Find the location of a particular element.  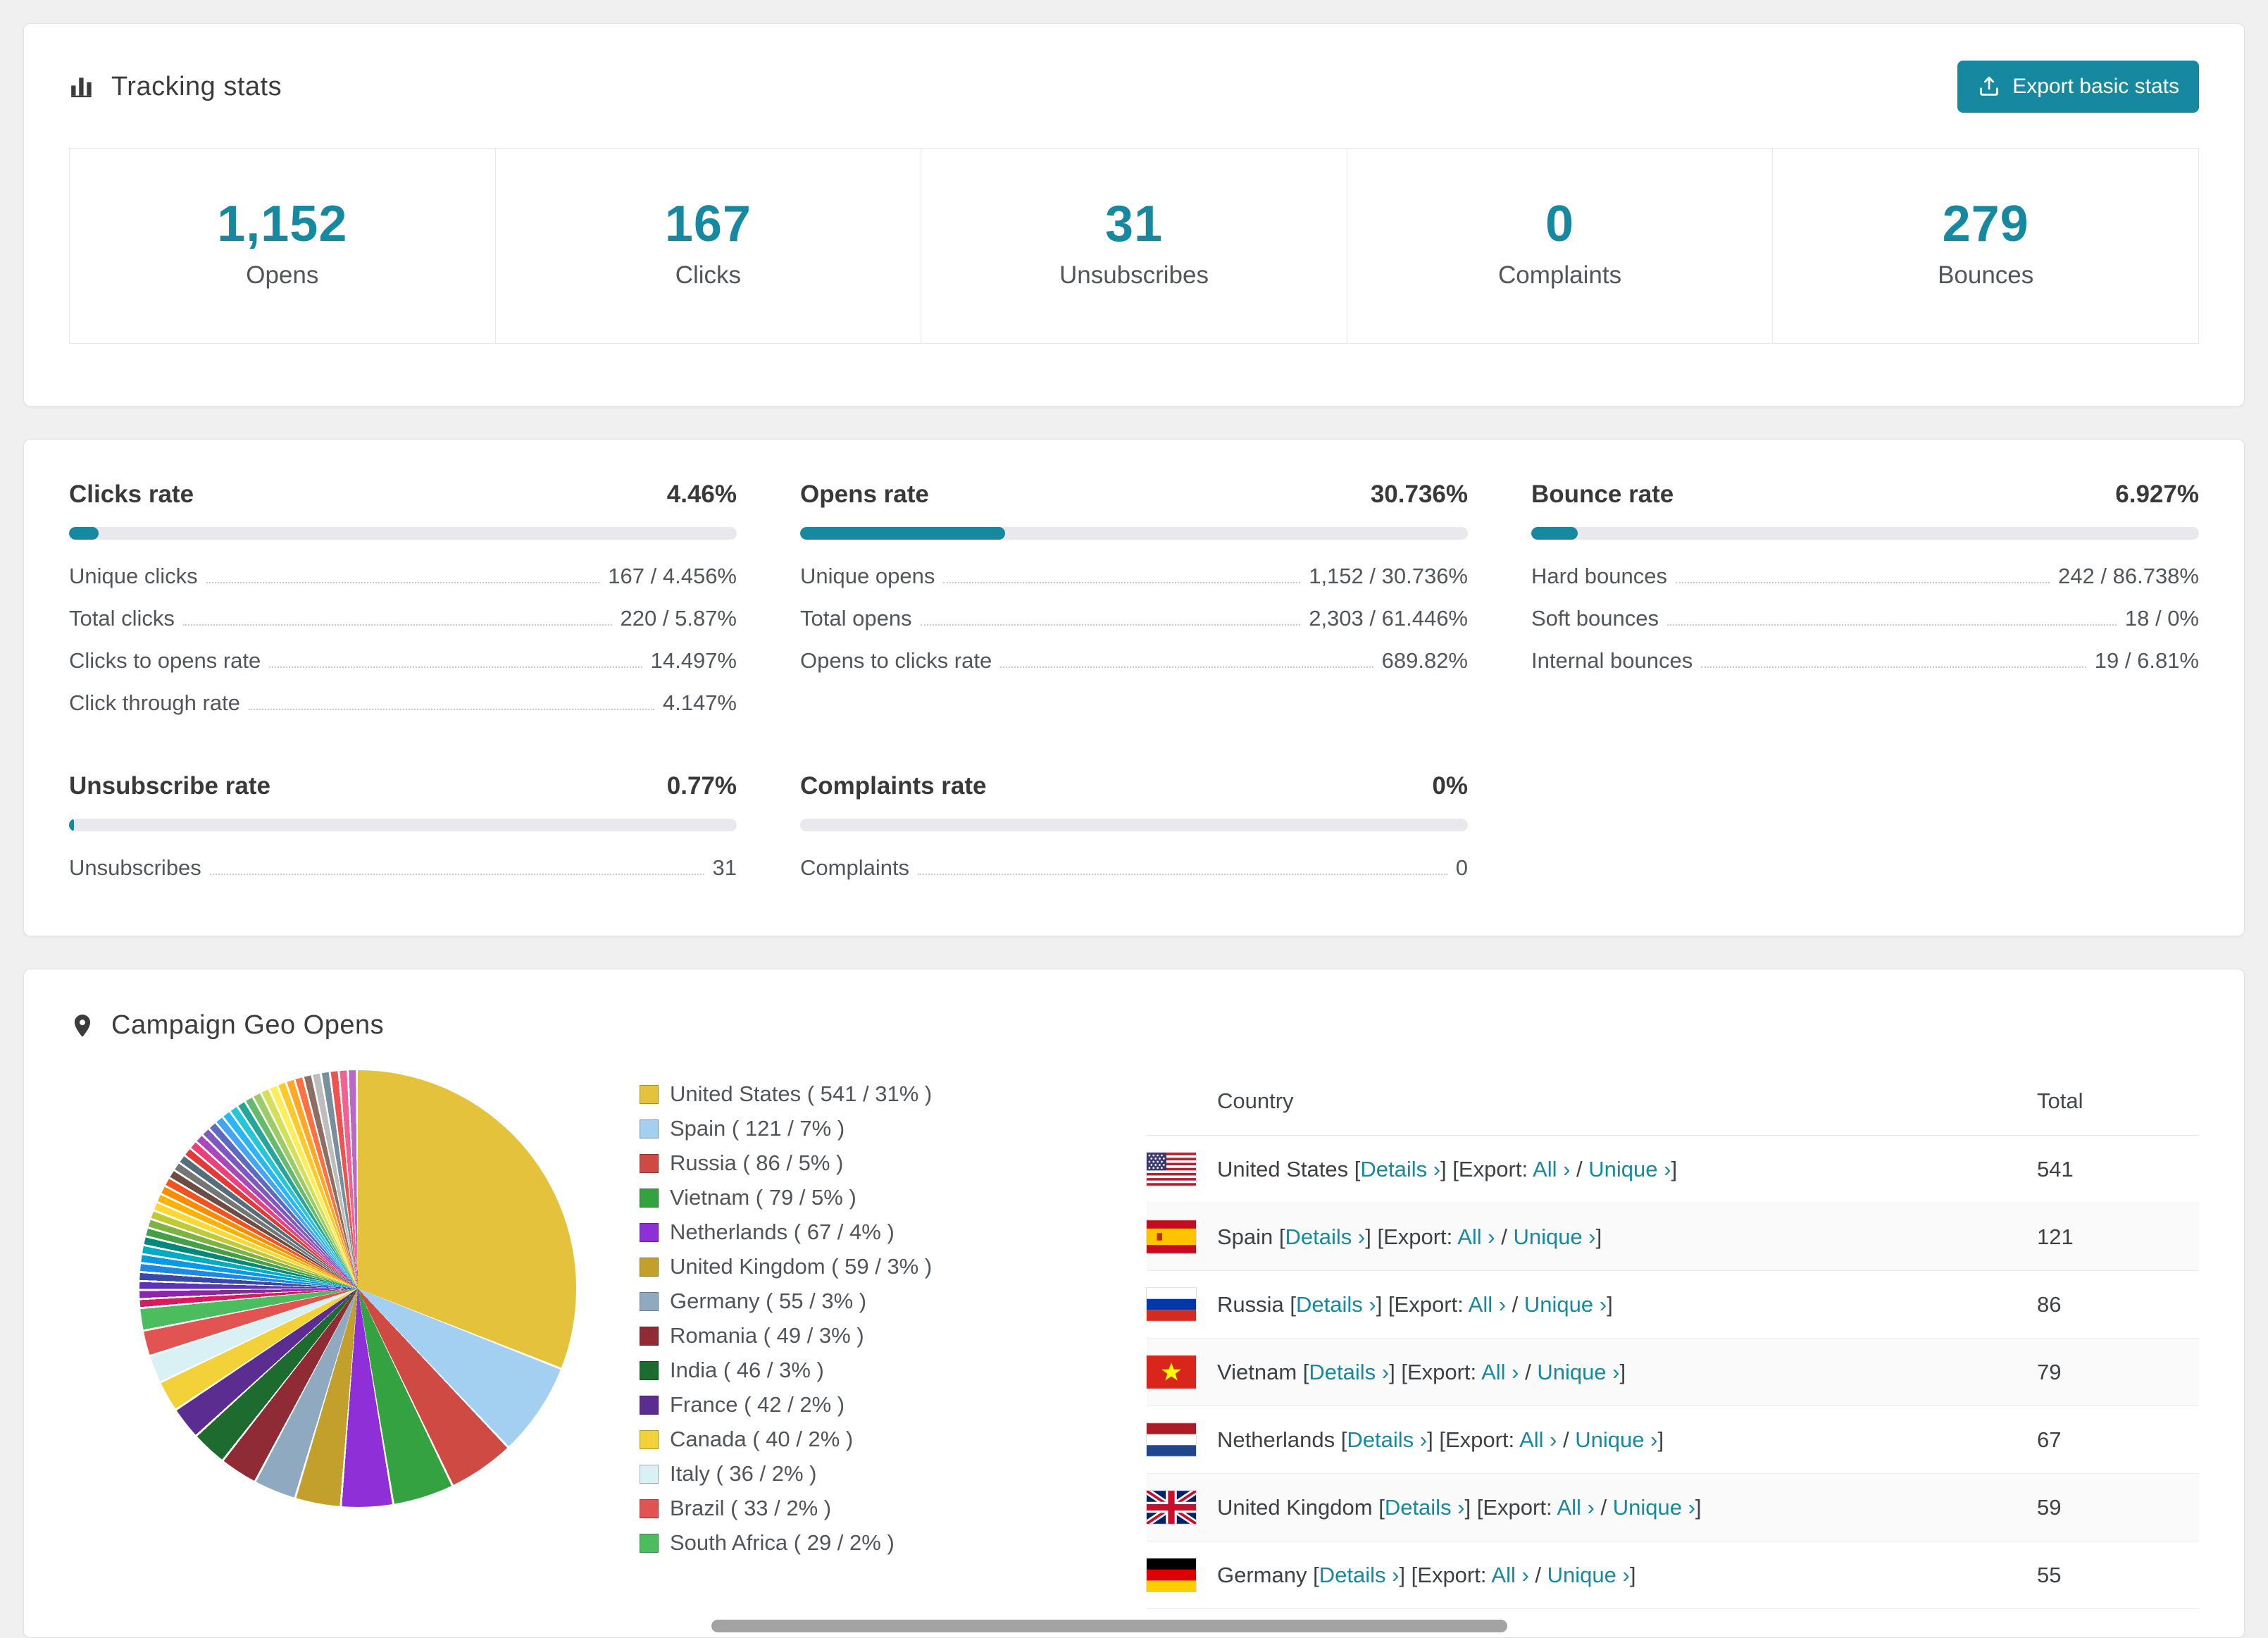

geo-table-header: Country Total is located at coordinates (1673, 1103).